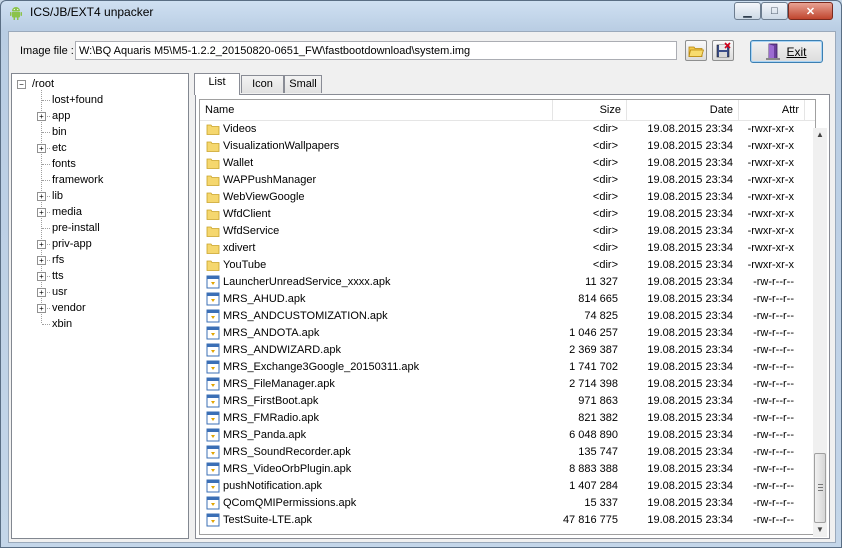 The image size is (842, 548). Describe the element at coordinates (820, 135) in the screenshot. I see `scroll-up-arrow-icon: ▲` at that location.